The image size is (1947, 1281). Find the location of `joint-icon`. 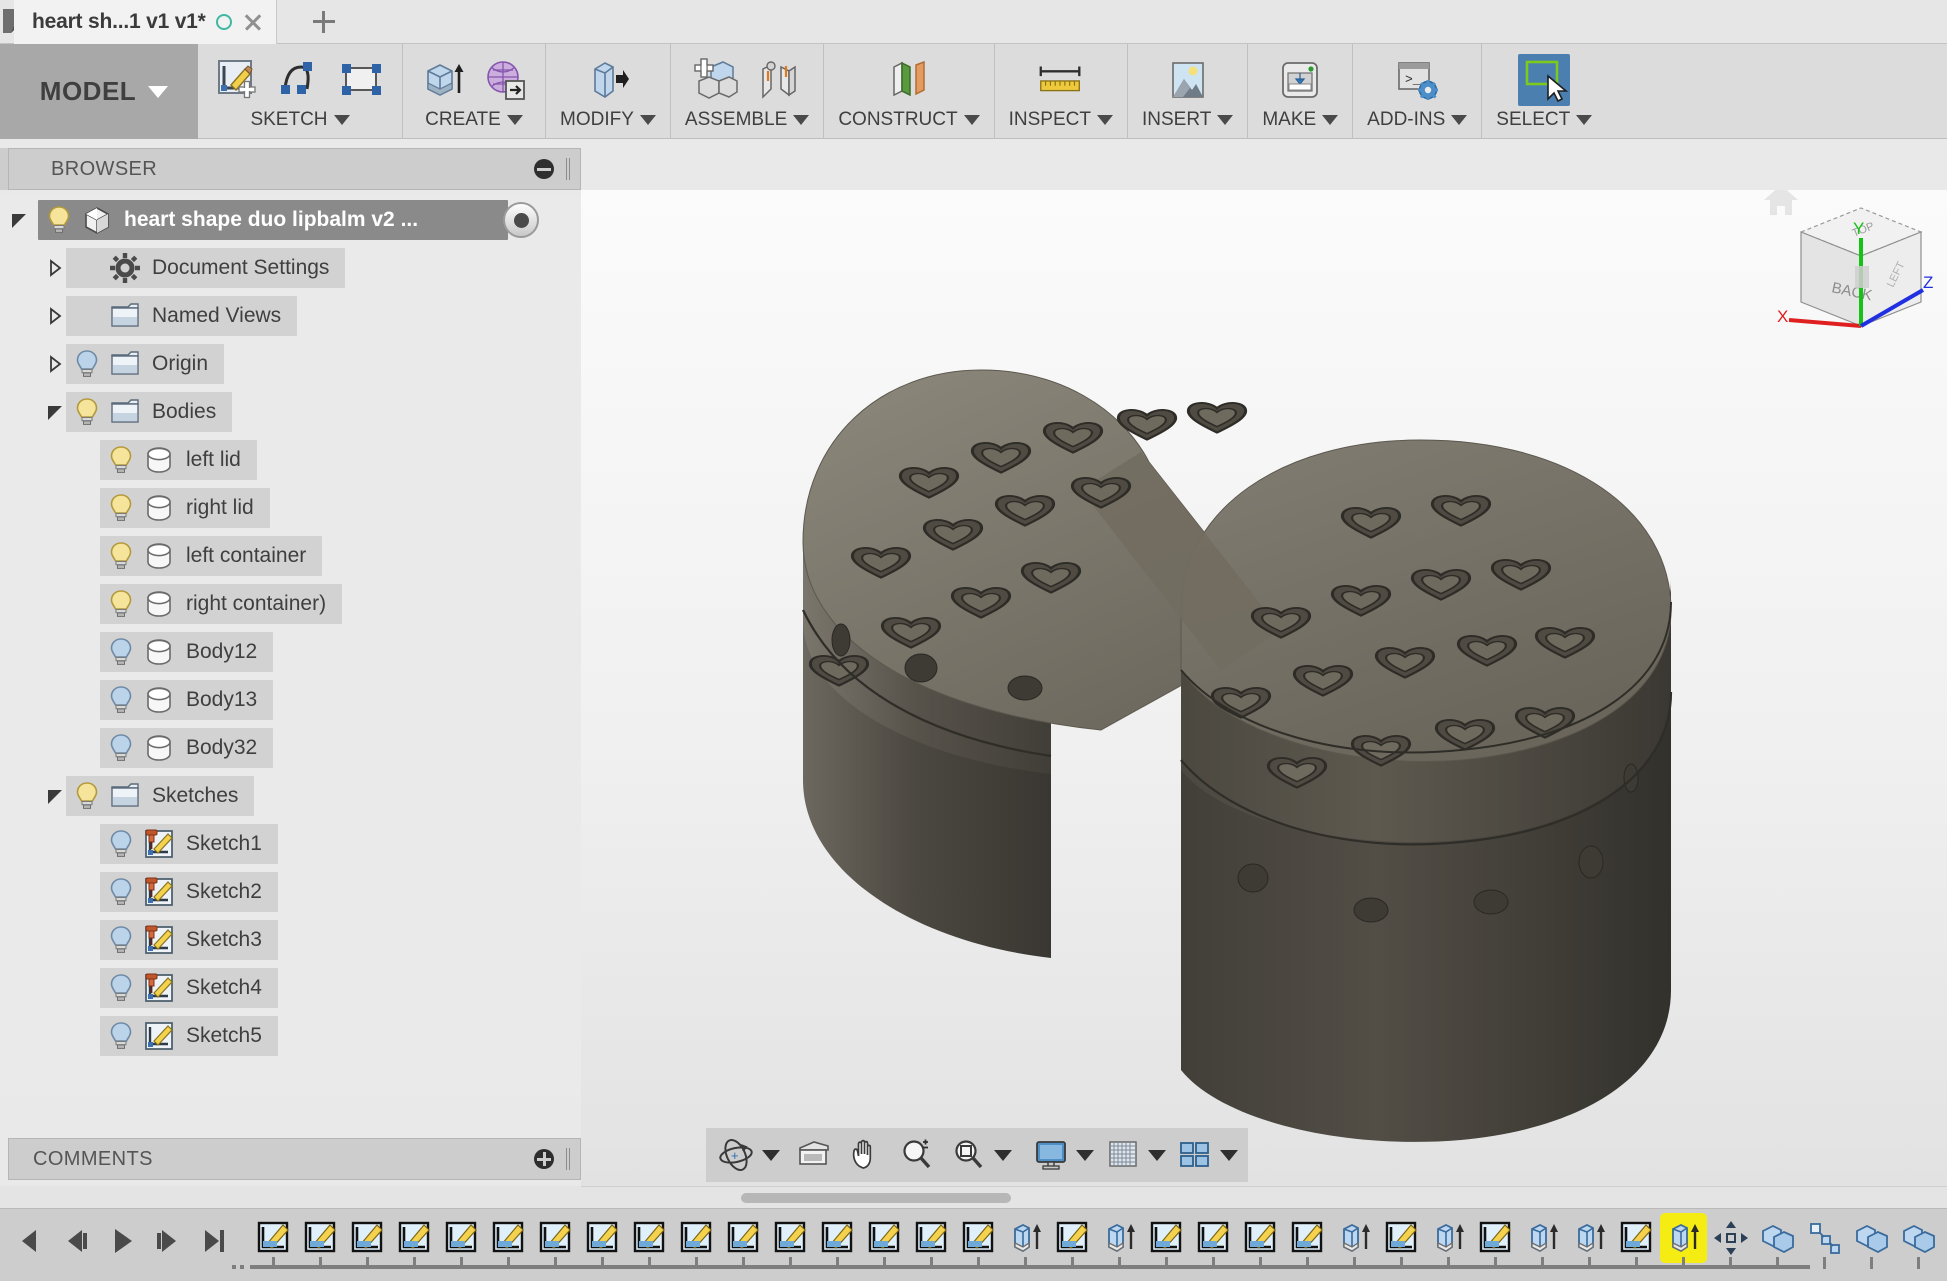

joint-icon is located at coordinates (778, 80).